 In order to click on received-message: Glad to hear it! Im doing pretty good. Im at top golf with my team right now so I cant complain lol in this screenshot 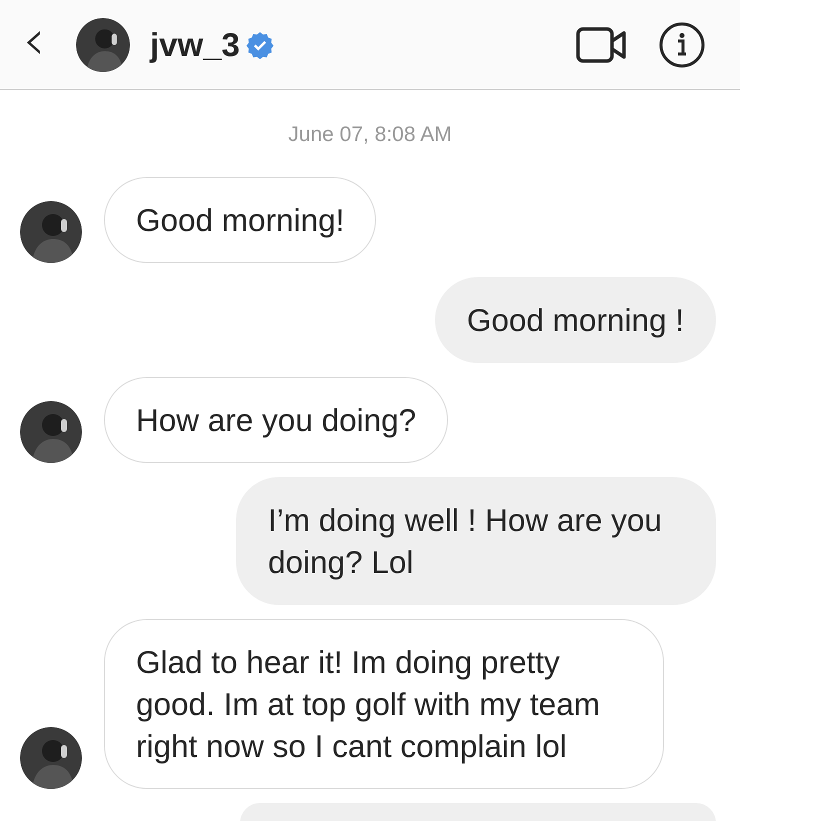, I will do `click(384, 704)`.